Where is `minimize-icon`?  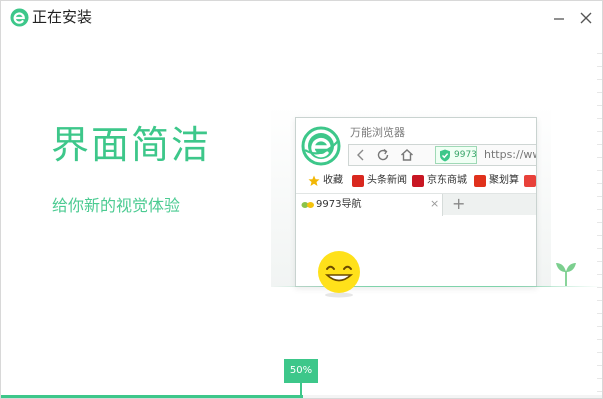
minimize-icon is located at coordinates (559, 18).